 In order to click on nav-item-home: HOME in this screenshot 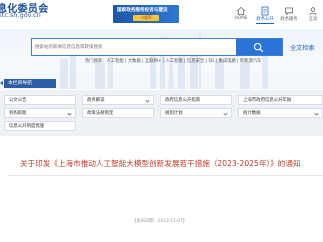, I will do `click(241, 16)`.